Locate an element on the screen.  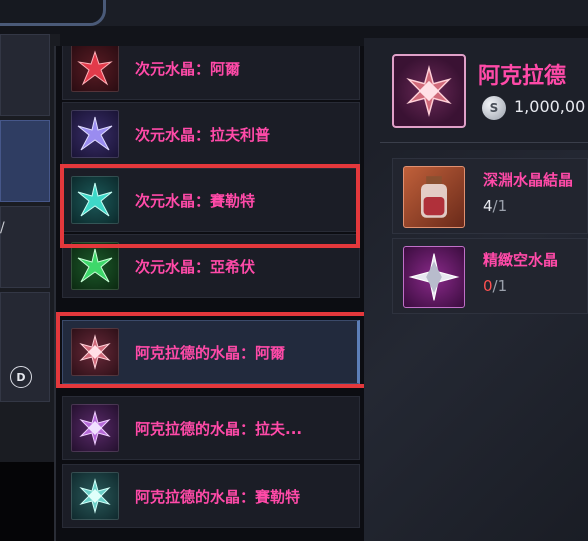
detail-price: 1,000,00 is located at coordinates (550, 106).